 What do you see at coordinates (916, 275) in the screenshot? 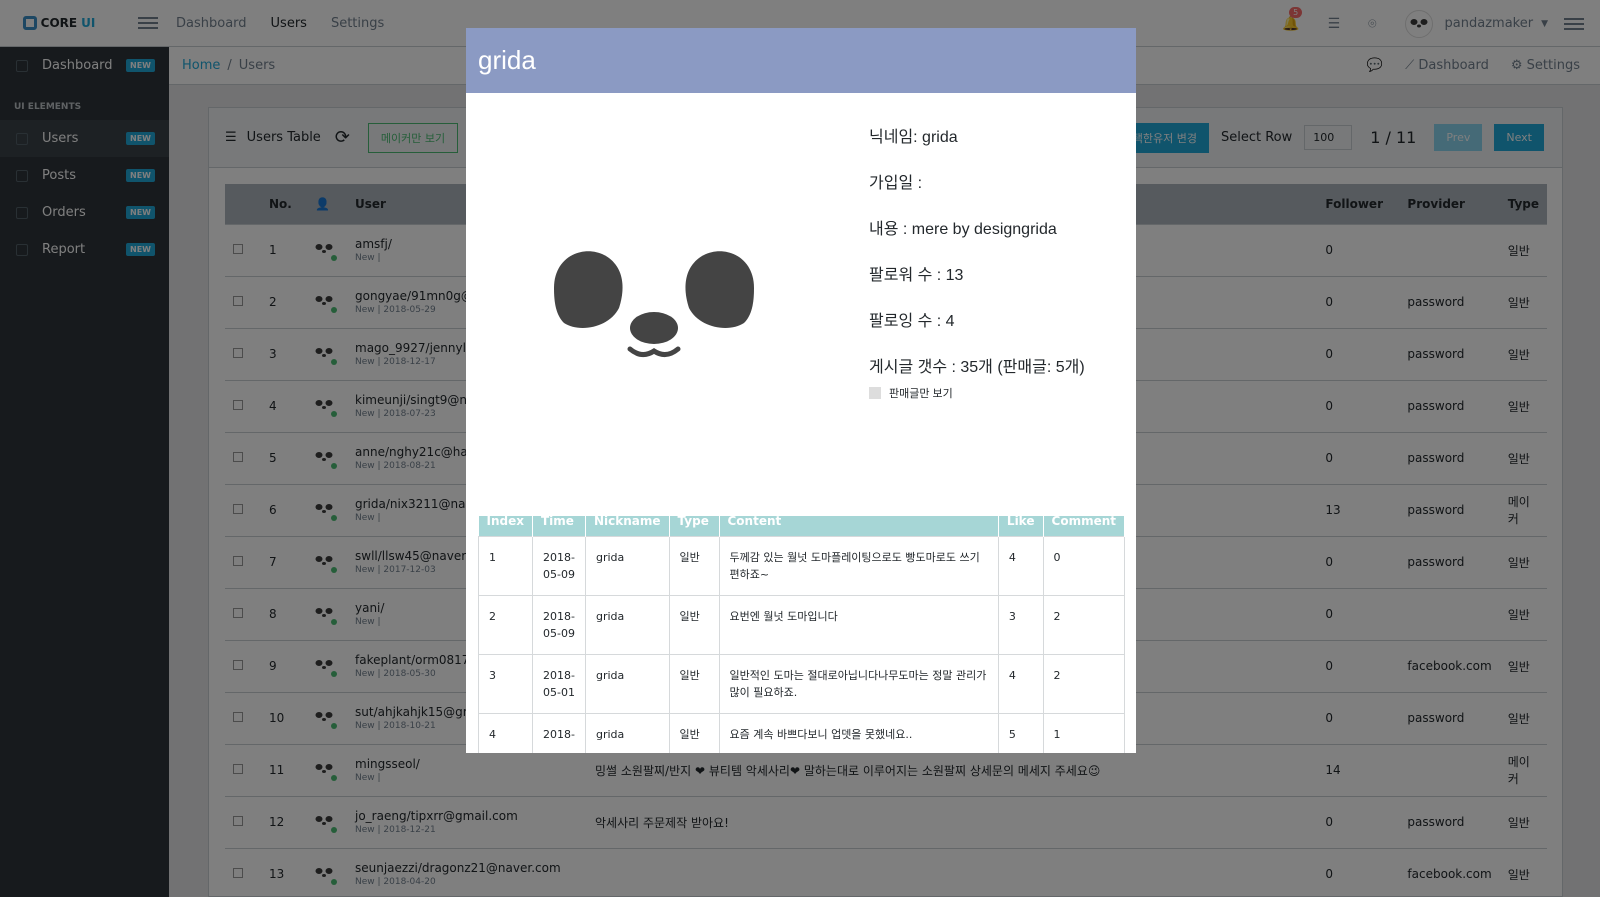
I see `followers-text: 팔로워 수 : 13` at bounding box center [916, 275].